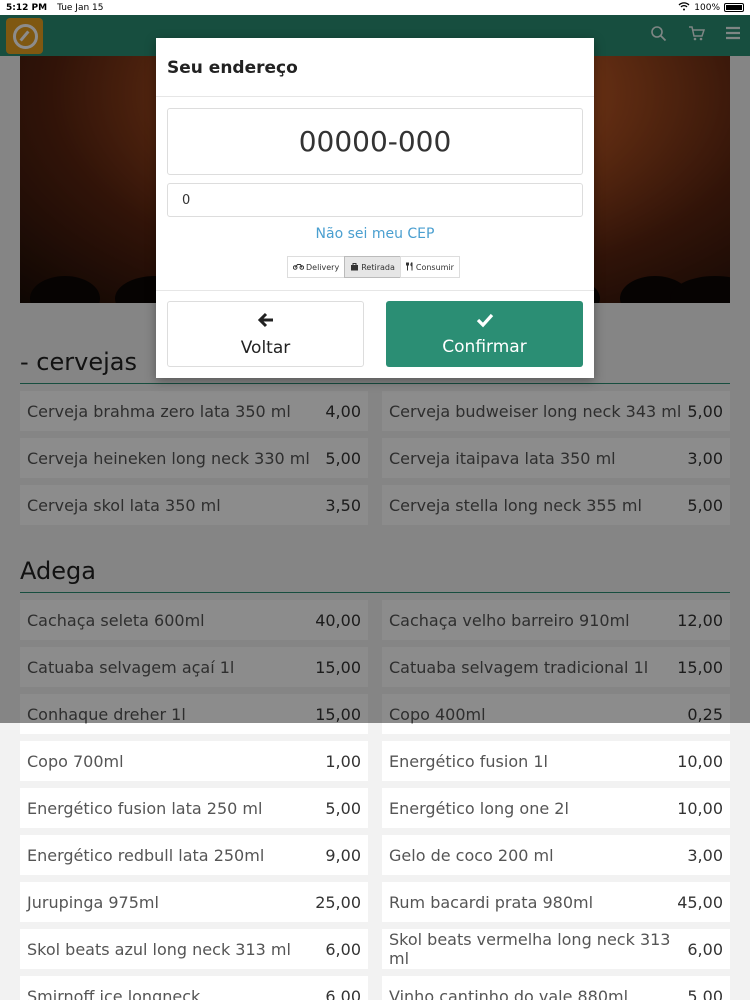 The width and height of the screenshot is (750, 1000). I want to click on menu-item: Smirnoff ice longneck 6,00, so click(194, 988).